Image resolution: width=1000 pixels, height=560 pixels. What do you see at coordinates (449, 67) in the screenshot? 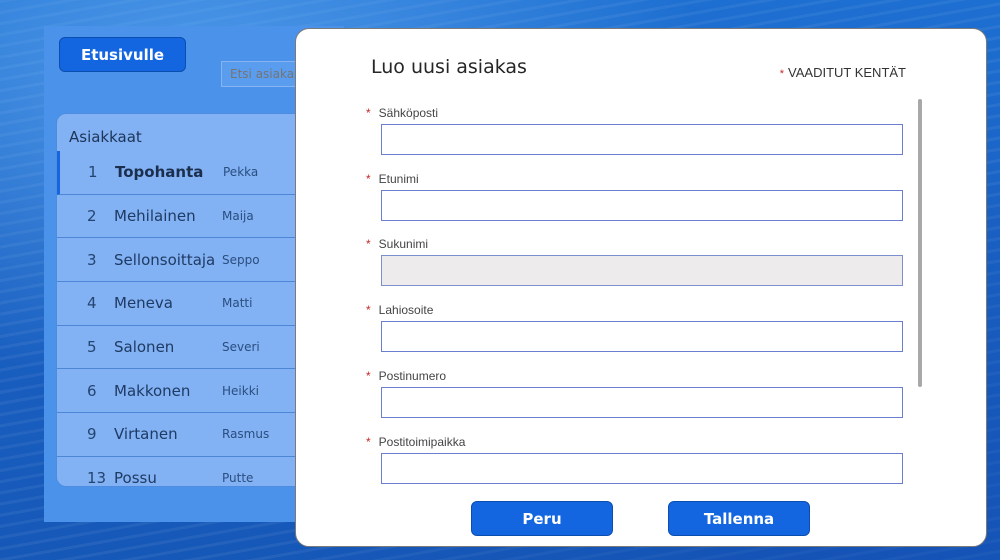
I see `dialog-title: Luo uusi asiakas` at bounding box center [449, 67].